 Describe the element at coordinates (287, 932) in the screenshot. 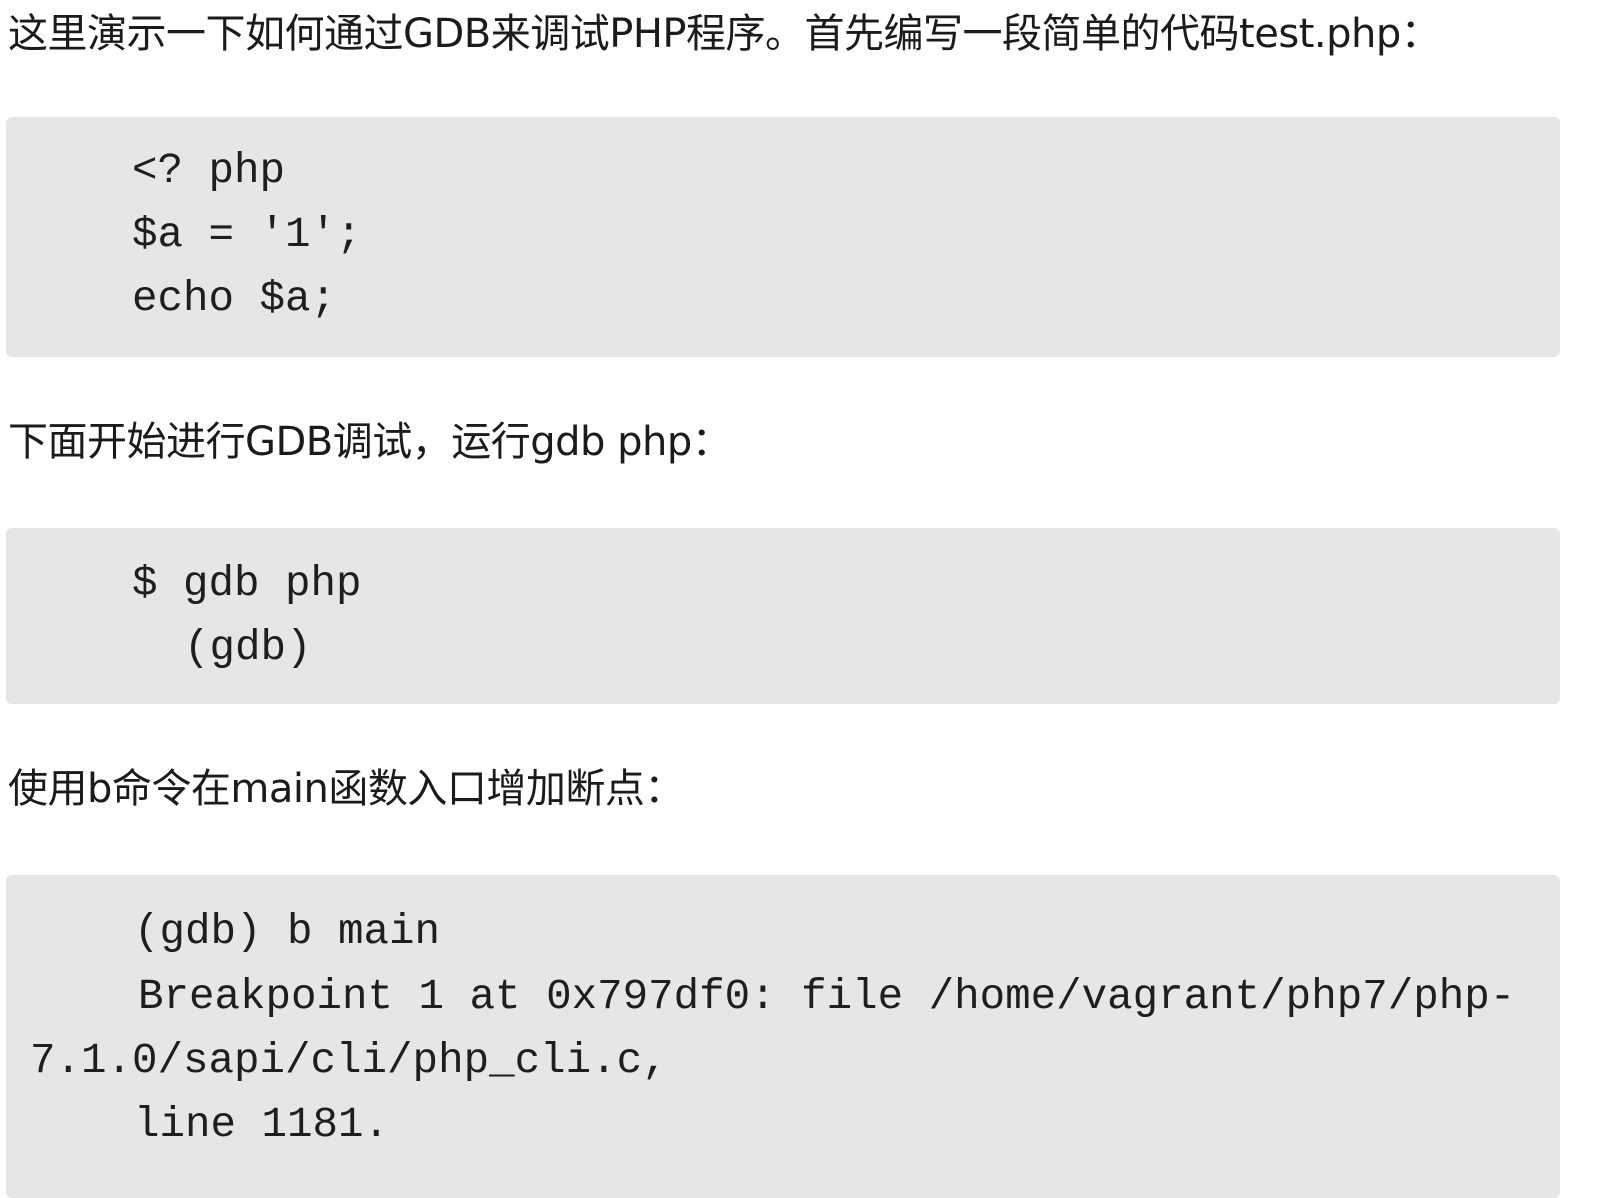

I see `code-line: (gdb) b main` at that location.